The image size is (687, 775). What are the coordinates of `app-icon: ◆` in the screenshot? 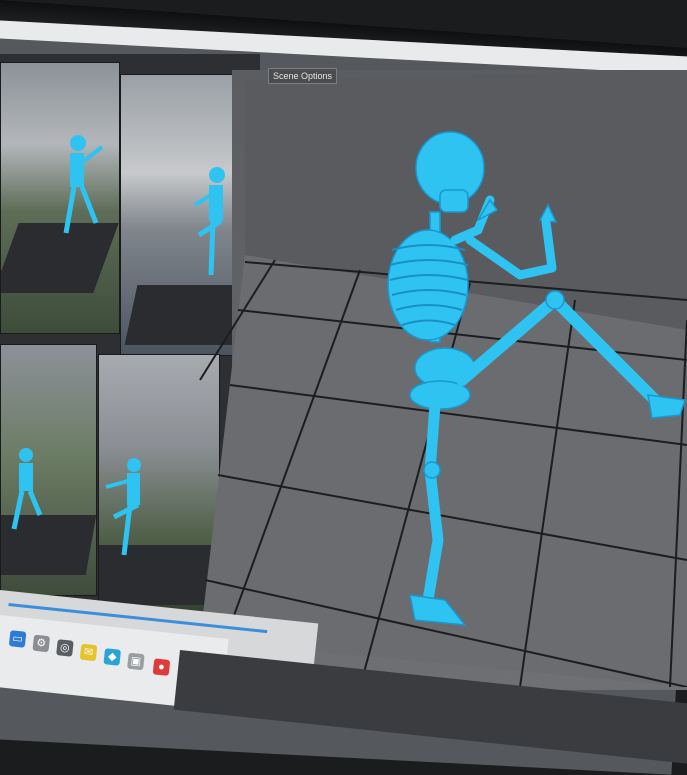 It's located at (112, 657).